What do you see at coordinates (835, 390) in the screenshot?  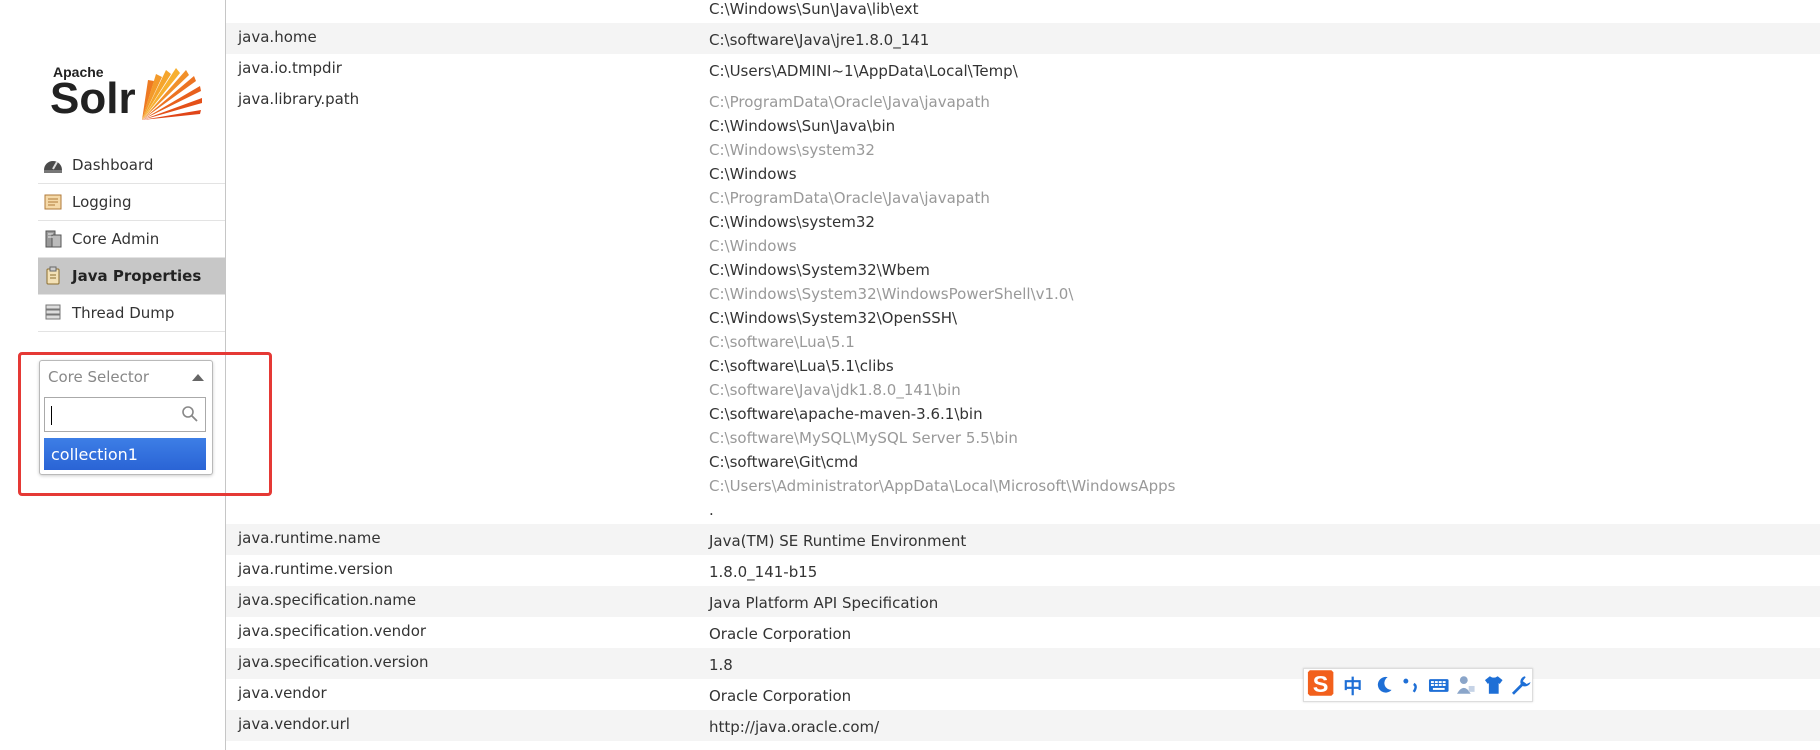 I see `property-value-line: C:\software\Java\jdk1.8.0_141\bin` at bounding box center [835, 390].